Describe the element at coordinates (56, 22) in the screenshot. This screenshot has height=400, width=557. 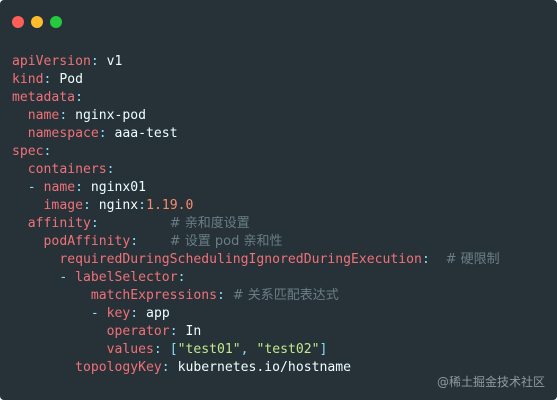
I see `zoom-button` at that location.